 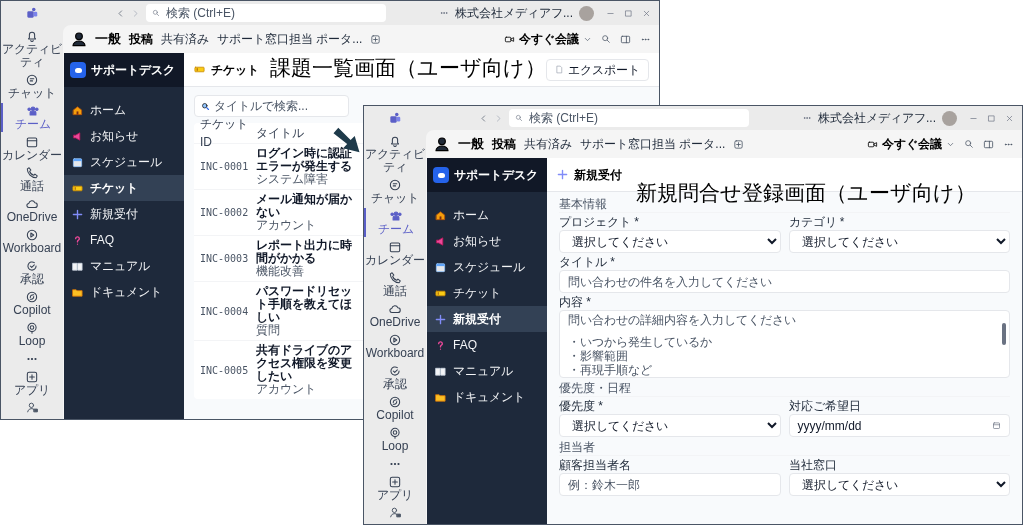 I want to click on text-area: 問い合わせの詳細内容を入力してください ・いつから発生しているか ・影響範囲 ・再現手順など, so click(x=784, y=344).